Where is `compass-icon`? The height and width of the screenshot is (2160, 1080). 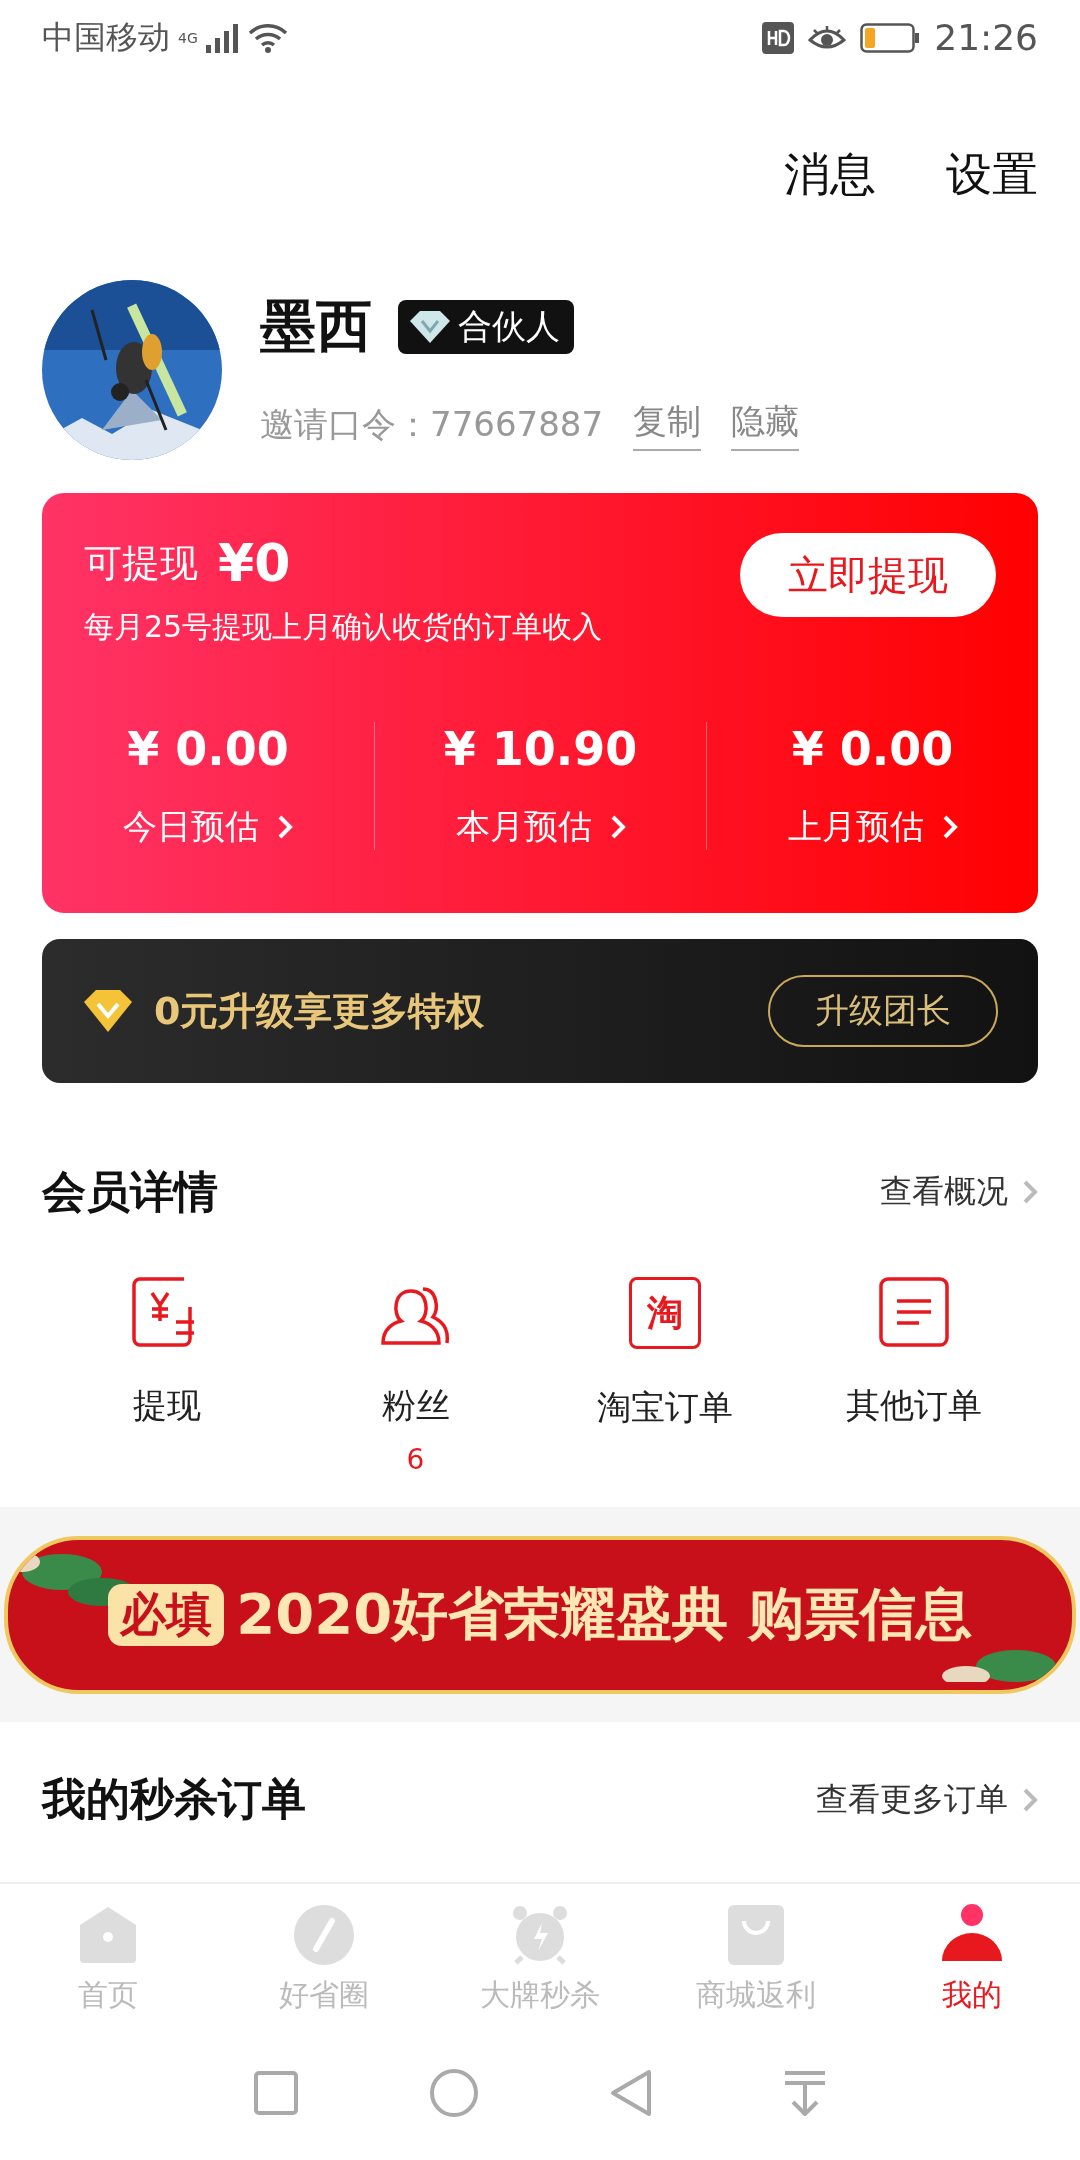
compass-icon is located at coordinates (324, 1934).